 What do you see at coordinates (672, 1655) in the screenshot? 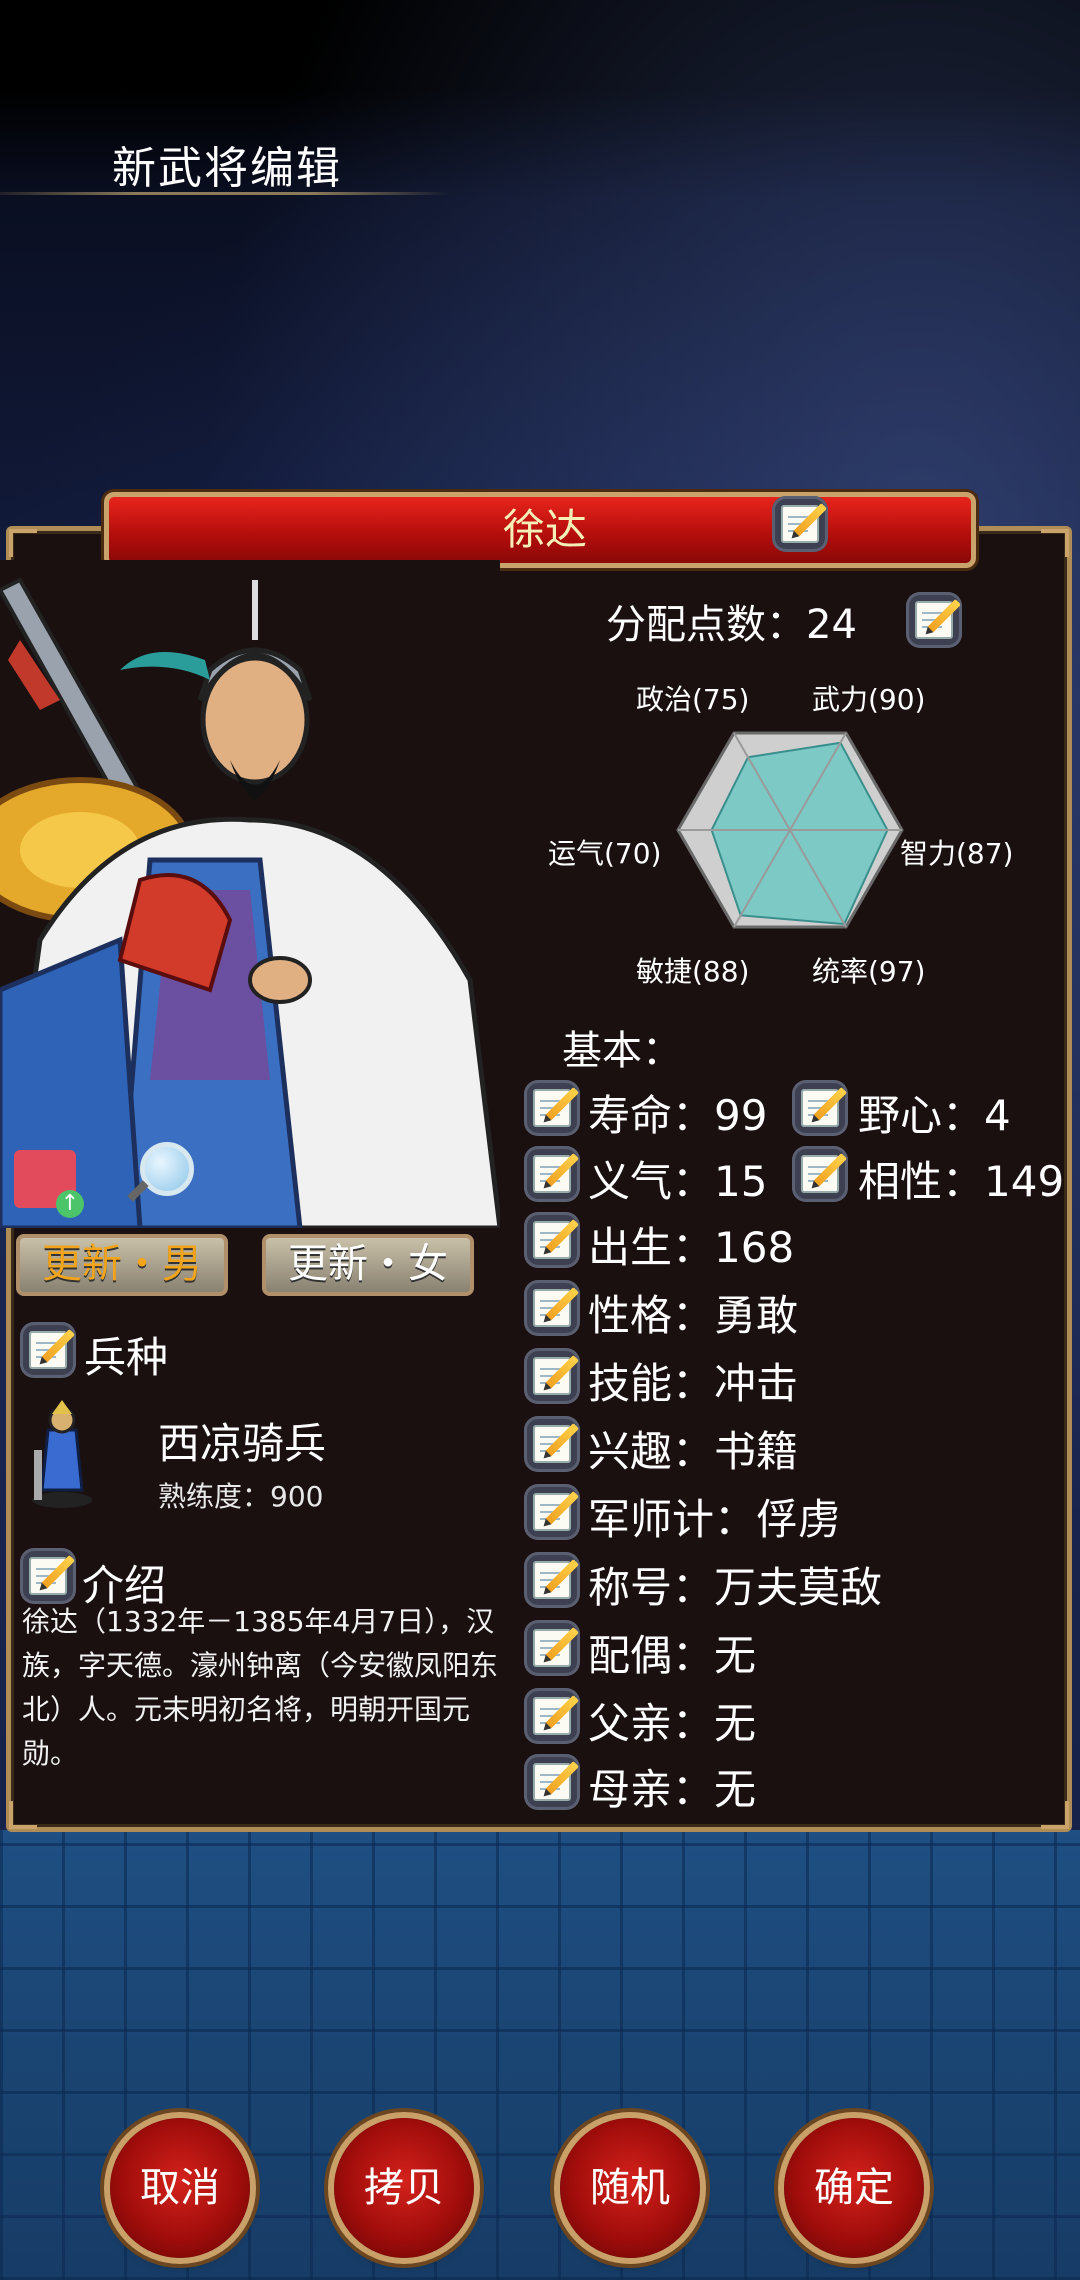
I see `attr-spouse: 配偶：无` at bounding box center [672, 1655].